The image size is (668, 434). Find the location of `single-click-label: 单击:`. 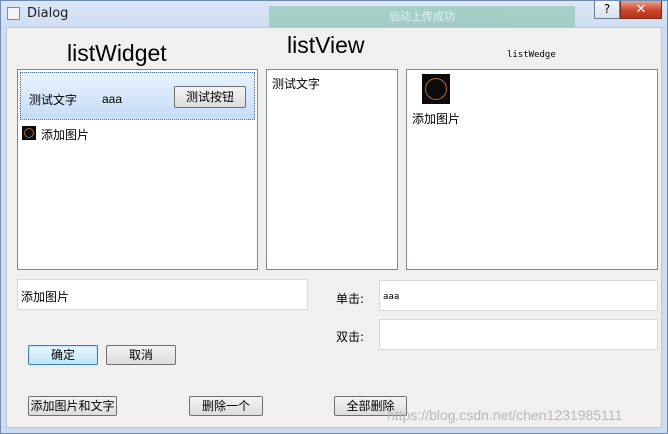

single-click-label: 单击: is located at coordinates (350, 299).